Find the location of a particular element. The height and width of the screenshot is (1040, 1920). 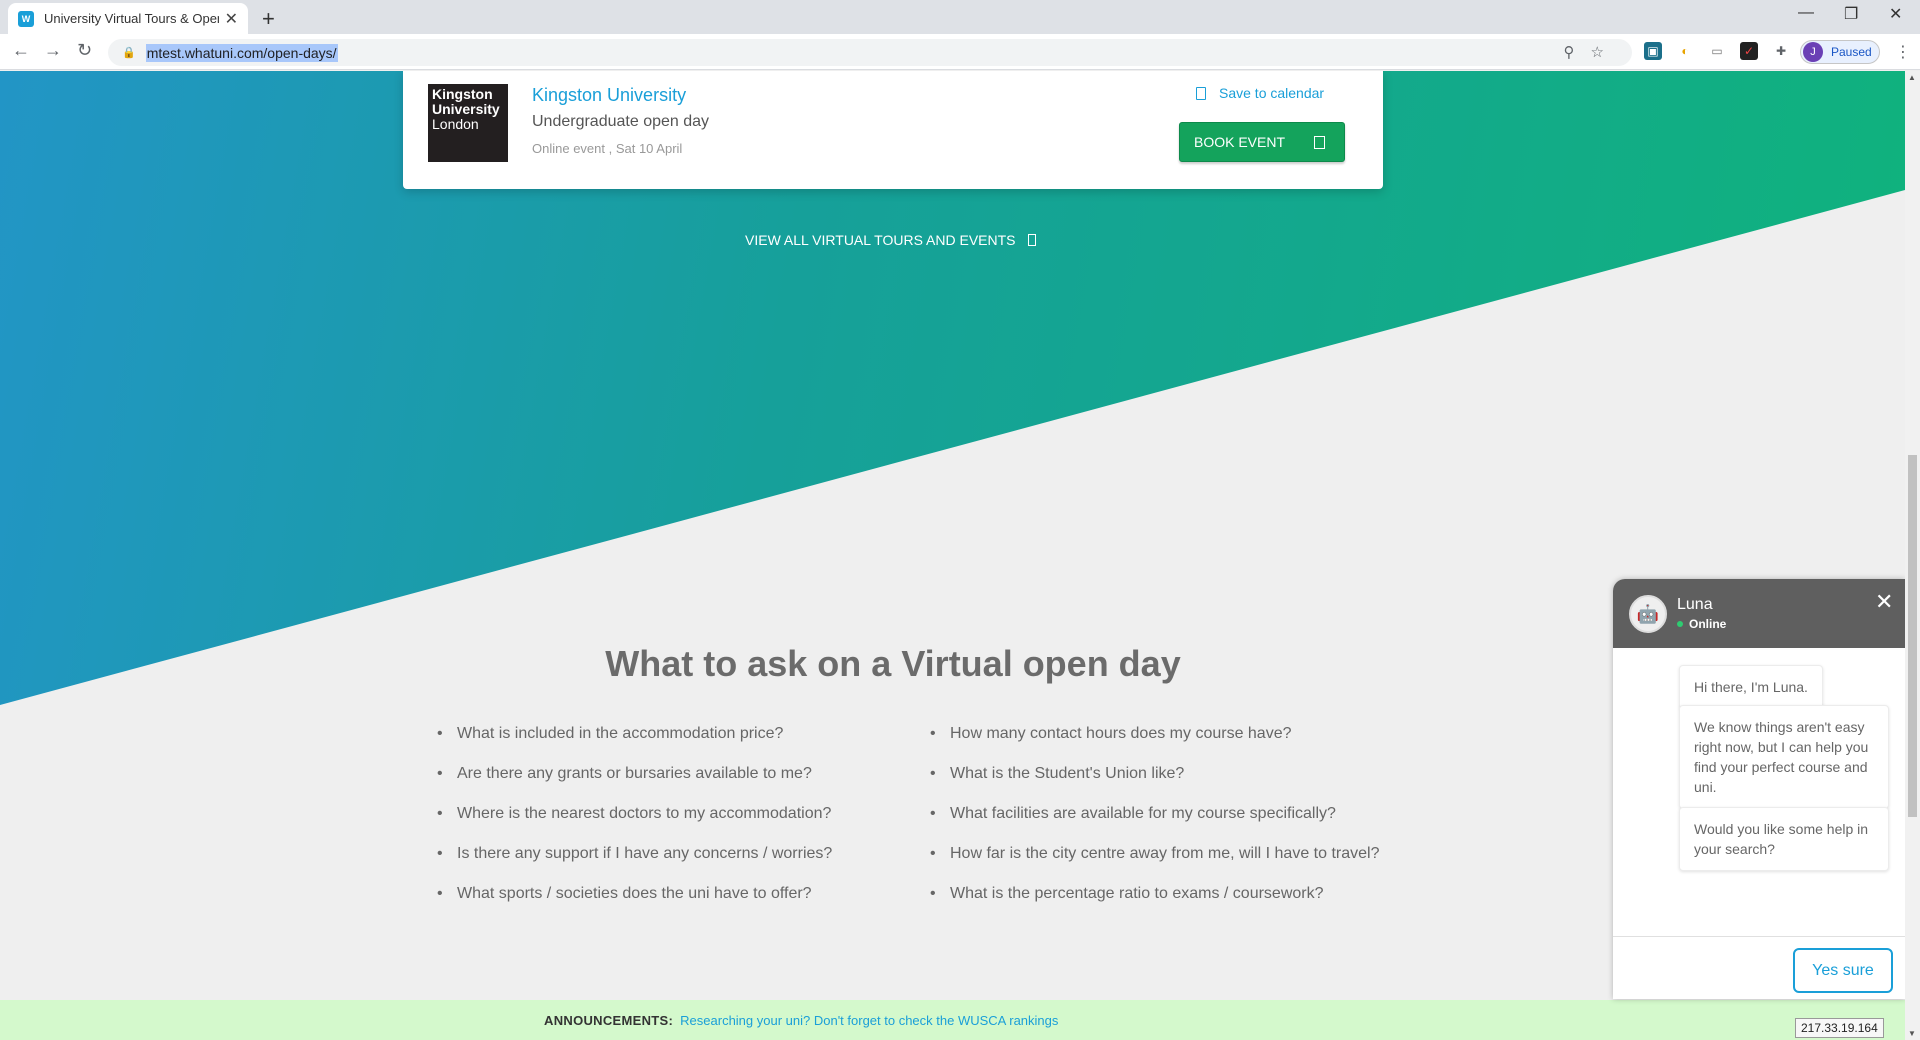

close-chat-icon: ✕ is located at coordinates (1884, 602).